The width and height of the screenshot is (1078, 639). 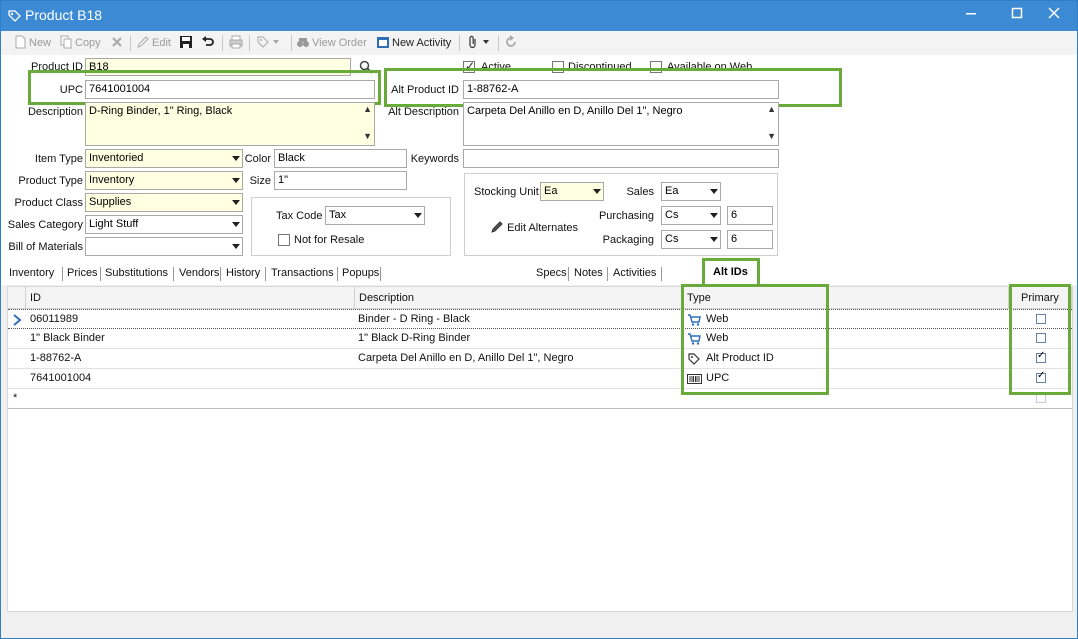 I want to click on paperclip-icon, so click(x=472, y=42).